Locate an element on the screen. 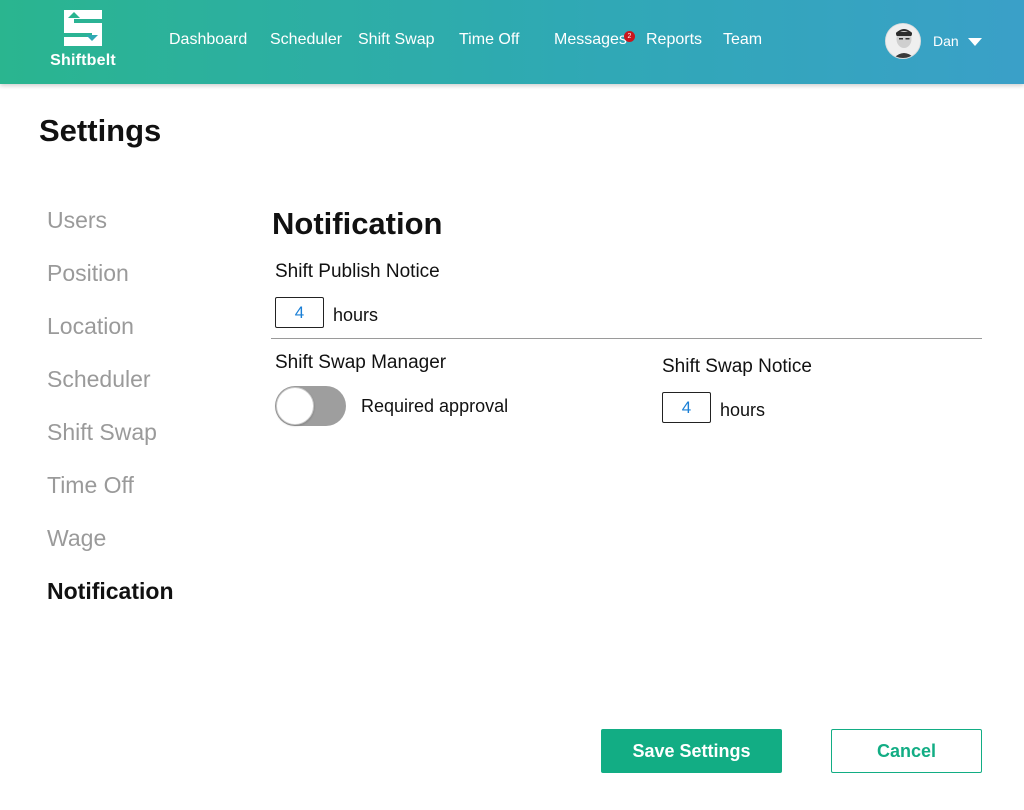  required-approval-toggle is located at coordinates (310, 406).